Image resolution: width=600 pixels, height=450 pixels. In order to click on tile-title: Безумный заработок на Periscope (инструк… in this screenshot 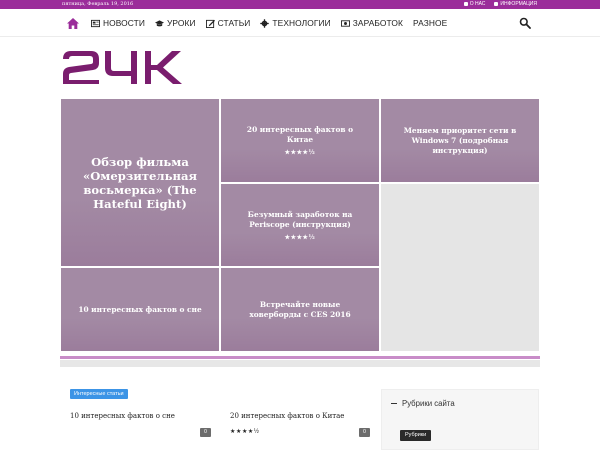, I will do `click(300, 220)`.